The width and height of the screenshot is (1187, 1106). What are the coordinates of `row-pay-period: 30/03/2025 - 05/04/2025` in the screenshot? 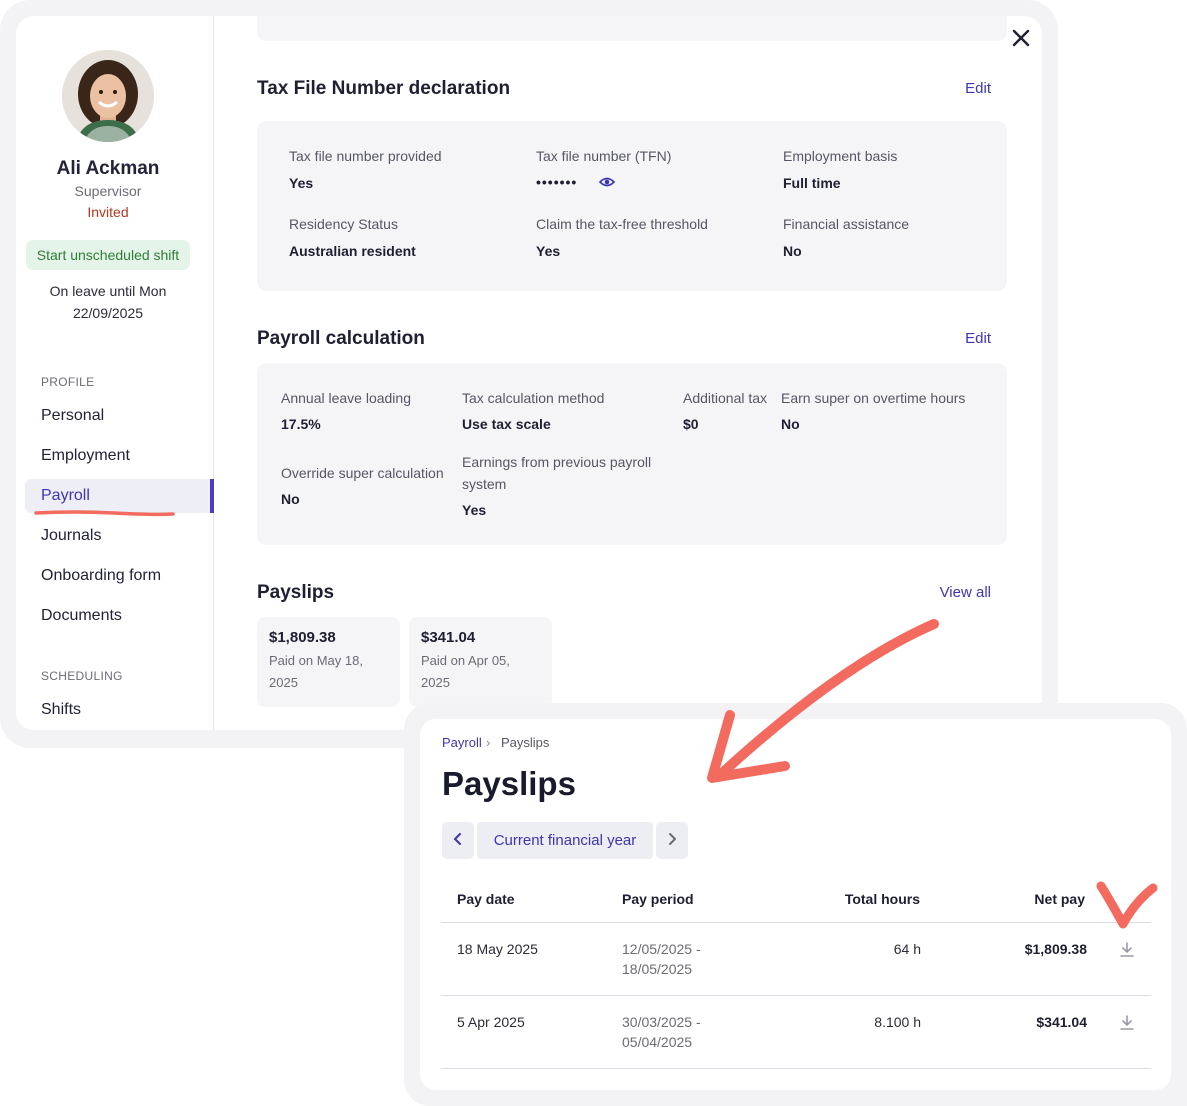 It's located at (661, 1032).